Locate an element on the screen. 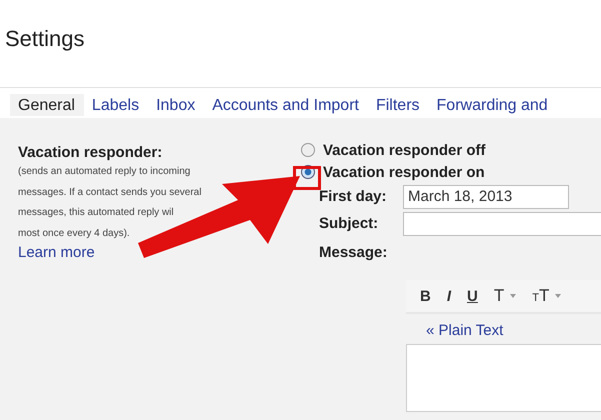  plain-text-link: « Plain Text is located at coordinates (465, 330).